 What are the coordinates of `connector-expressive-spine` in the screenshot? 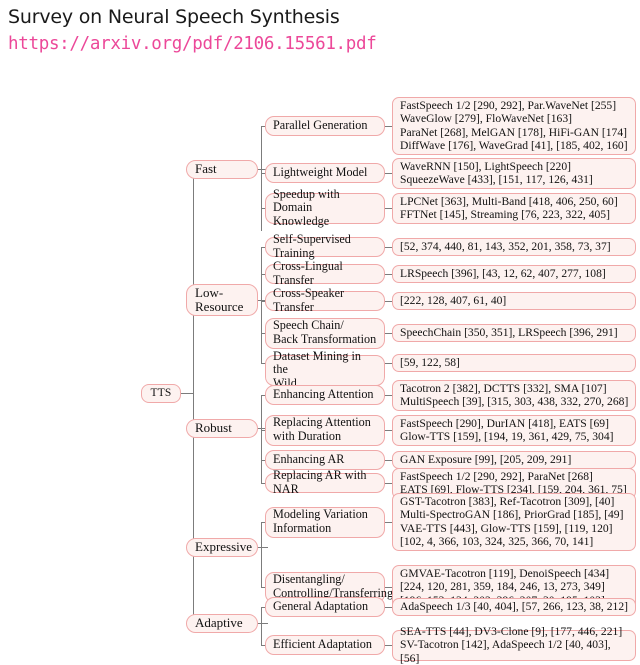 It's located at (261, 554).